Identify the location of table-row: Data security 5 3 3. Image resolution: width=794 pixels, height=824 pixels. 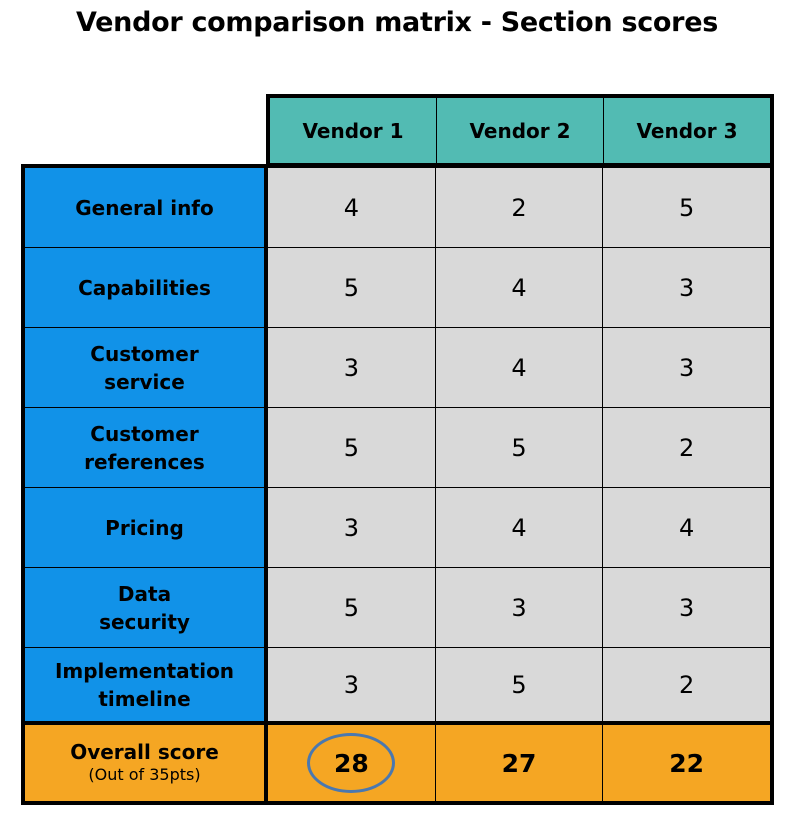
(398, 608).